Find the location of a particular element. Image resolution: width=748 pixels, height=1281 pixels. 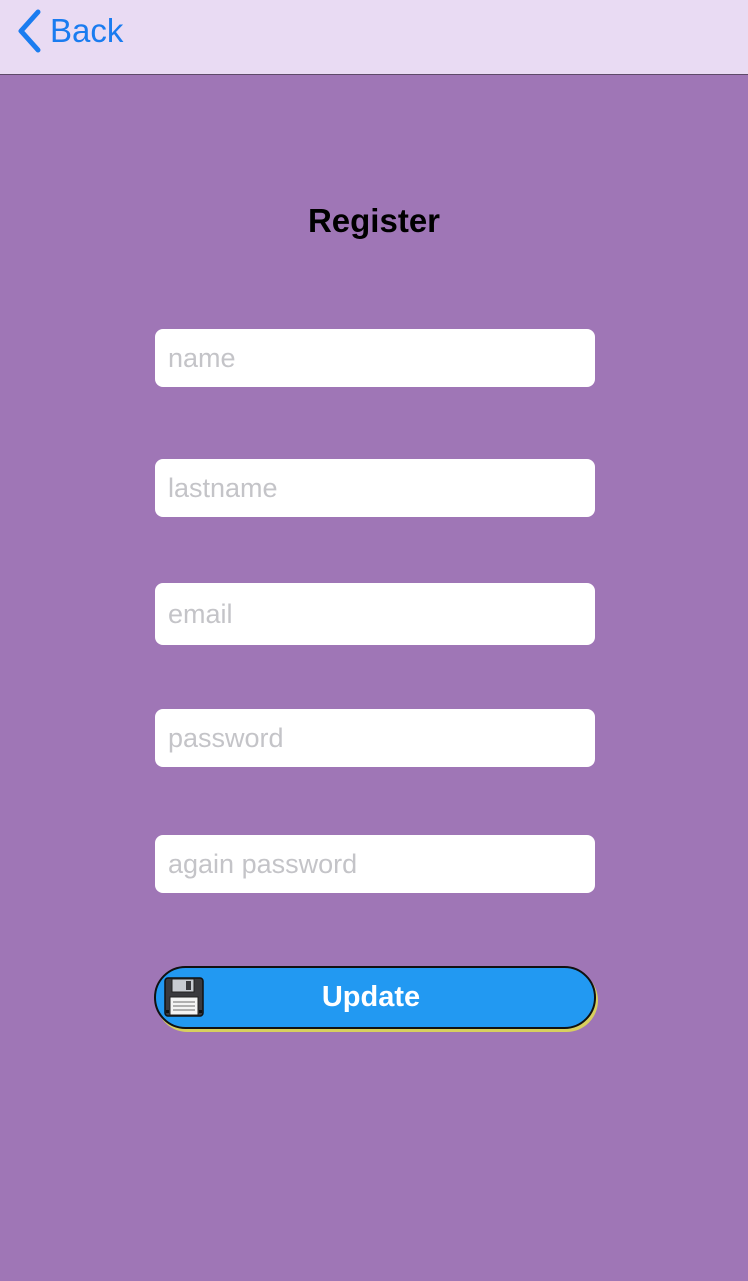

password-field is located at coordinates (375, 738).